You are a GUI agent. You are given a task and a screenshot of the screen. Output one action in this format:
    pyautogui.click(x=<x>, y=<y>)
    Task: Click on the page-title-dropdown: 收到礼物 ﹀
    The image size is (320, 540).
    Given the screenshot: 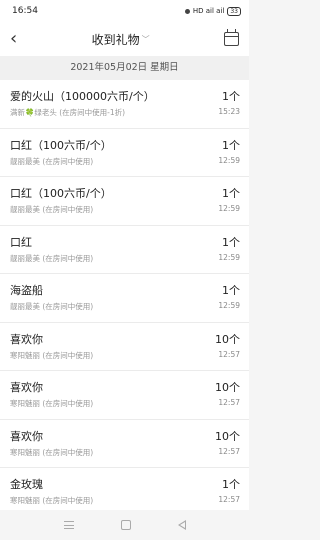 What is the action you would take?
    pyautogui.click(x=121, y=39)
    